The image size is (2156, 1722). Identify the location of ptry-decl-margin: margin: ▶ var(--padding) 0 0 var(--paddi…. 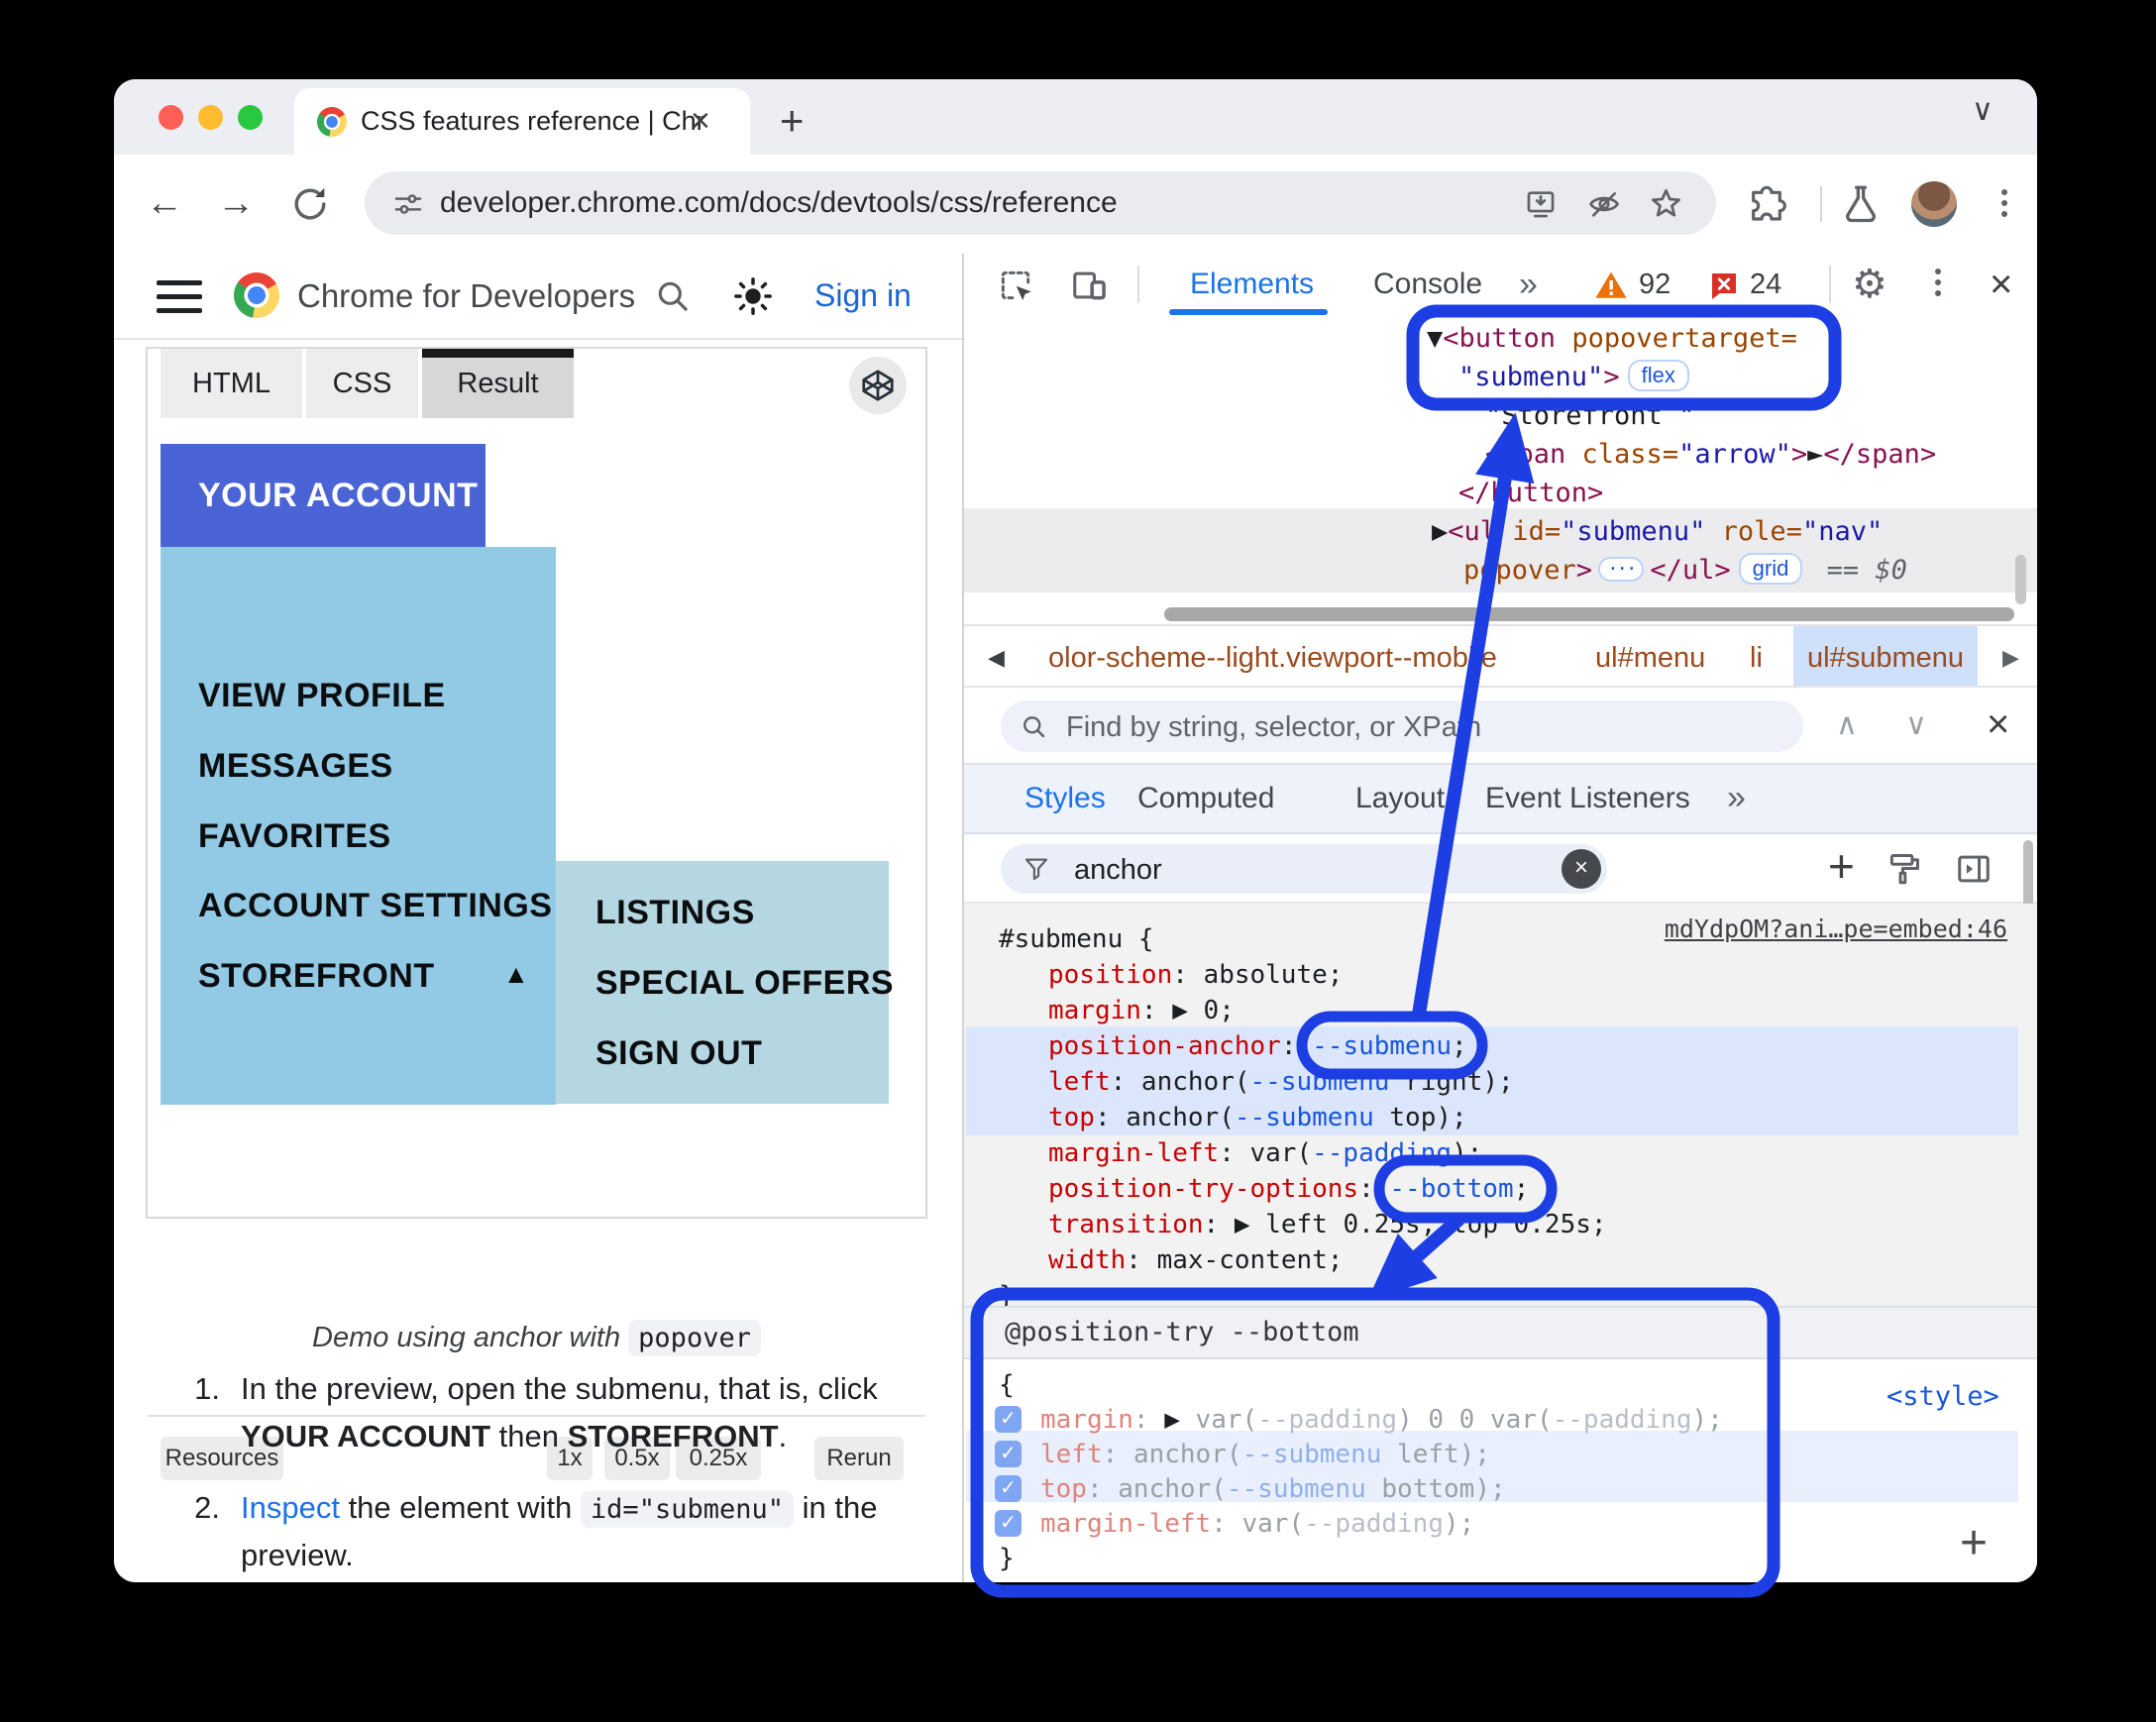
(1382, 1420).